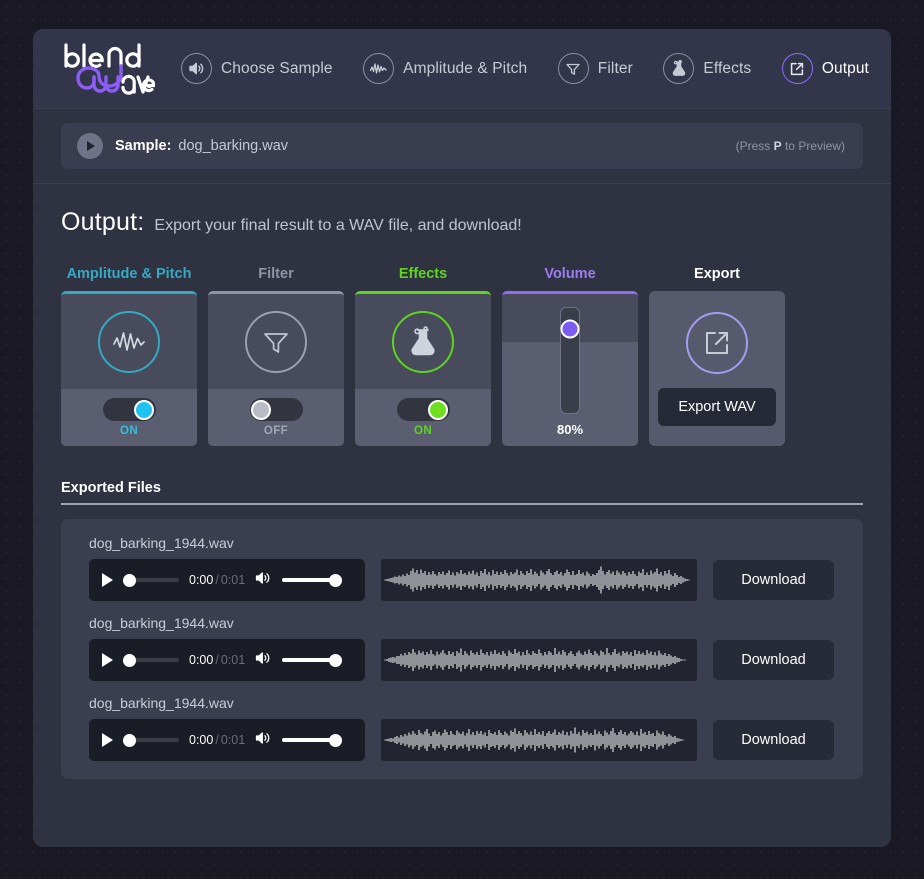 Image resolution: width=924 pixels, height=879 pixels. What do you see at coordinates (679, 68) in the screenshot?
I see `flask-icon` at bounding box center [679, 68].